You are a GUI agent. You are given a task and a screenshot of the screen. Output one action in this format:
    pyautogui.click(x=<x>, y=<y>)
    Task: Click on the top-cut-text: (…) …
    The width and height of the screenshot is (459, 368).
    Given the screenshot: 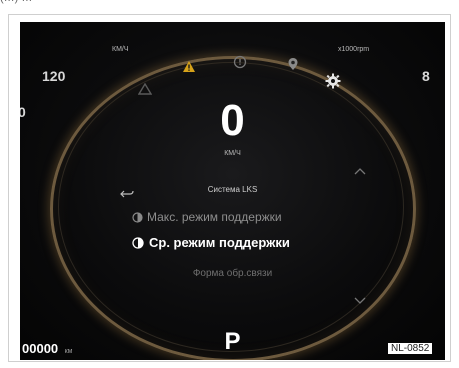 What is the action you would take?
    pyautogui.click(x=16, y=2)
    